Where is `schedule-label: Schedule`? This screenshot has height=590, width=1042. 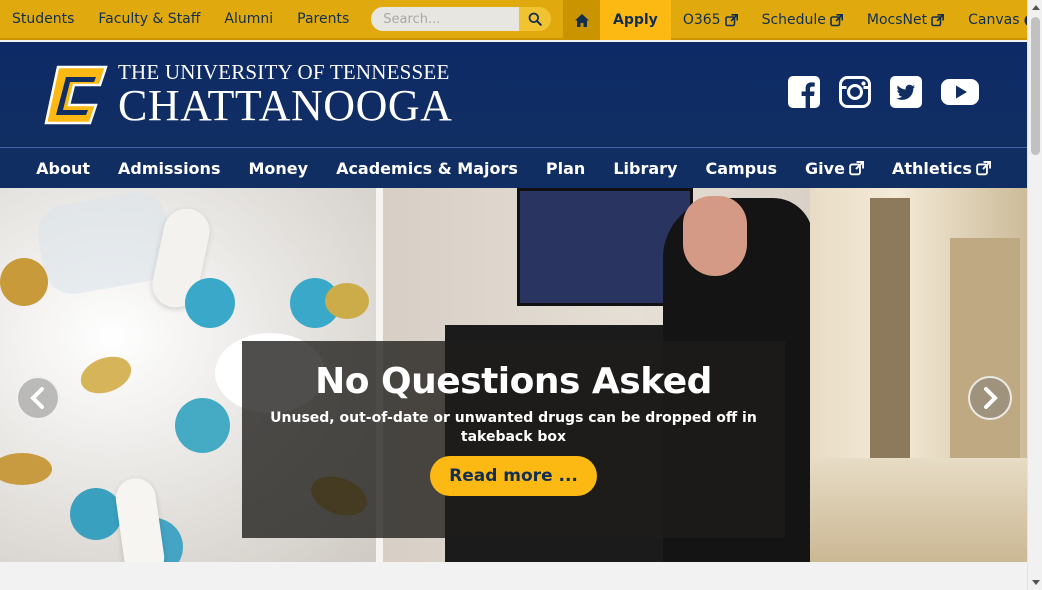 schedule-label: Schedule is located at coordinates (793, 20).